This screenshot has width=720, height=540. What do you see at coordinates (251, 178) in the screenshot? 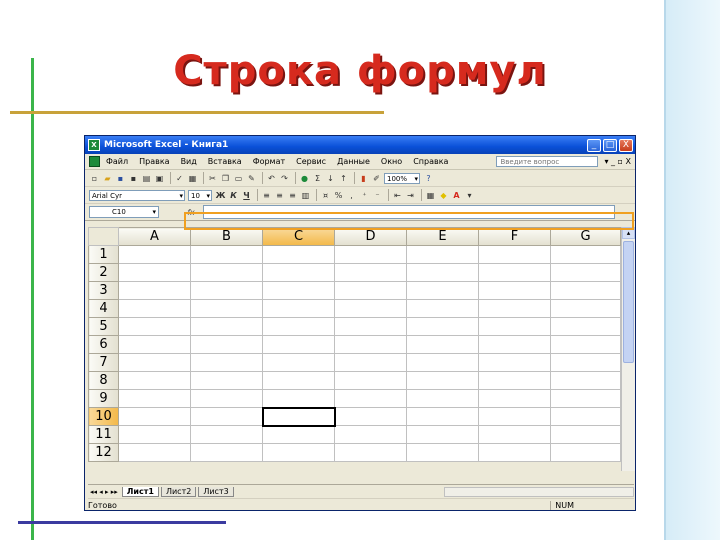
I see `format-painter-icon: ✎` at bounding box center [251, 178].